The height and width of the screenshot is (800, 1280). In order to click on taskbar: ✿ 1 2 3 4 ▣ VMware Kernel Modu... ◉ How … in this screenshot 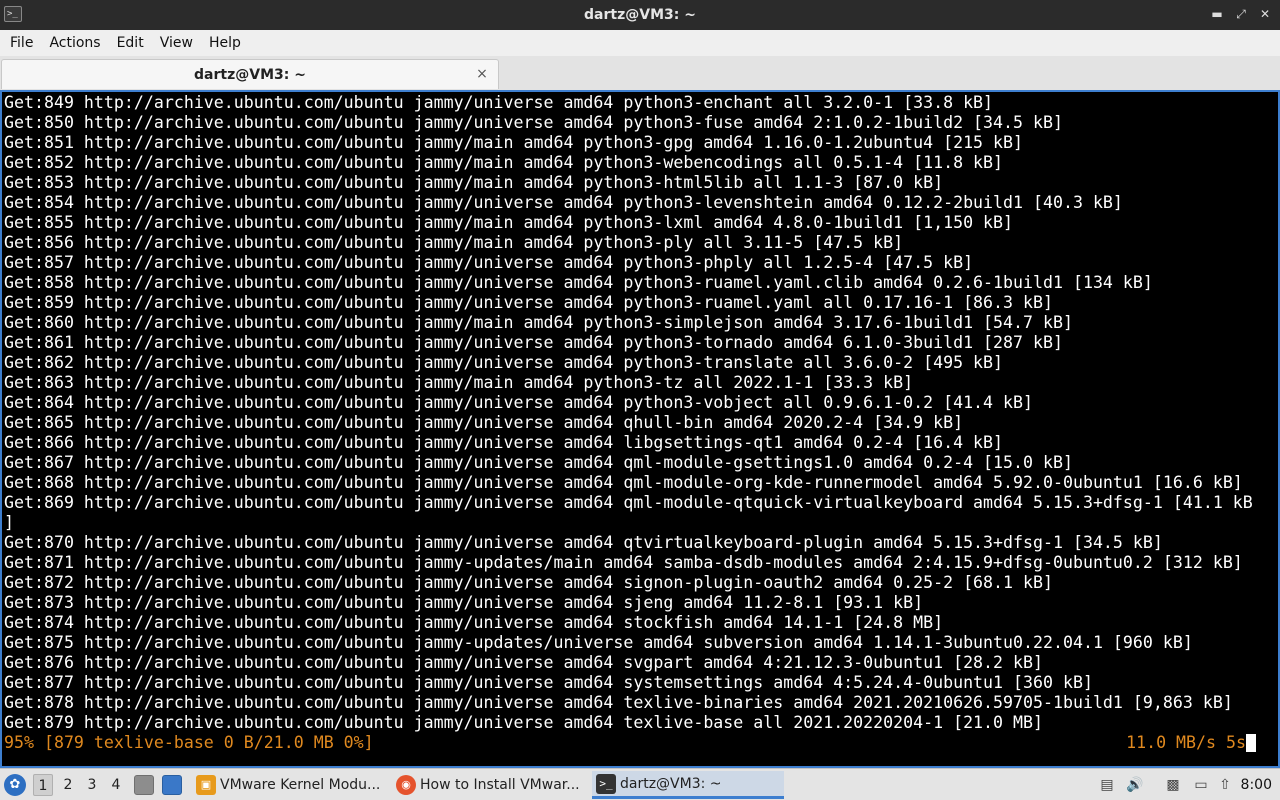, I will do `click(640, 784)`.